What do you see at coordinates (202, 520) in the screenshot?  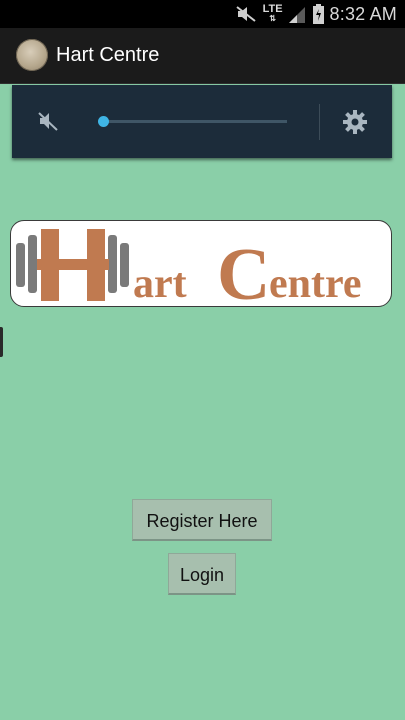 I see `register-button: Register Here` at bounding box center [202, 520].